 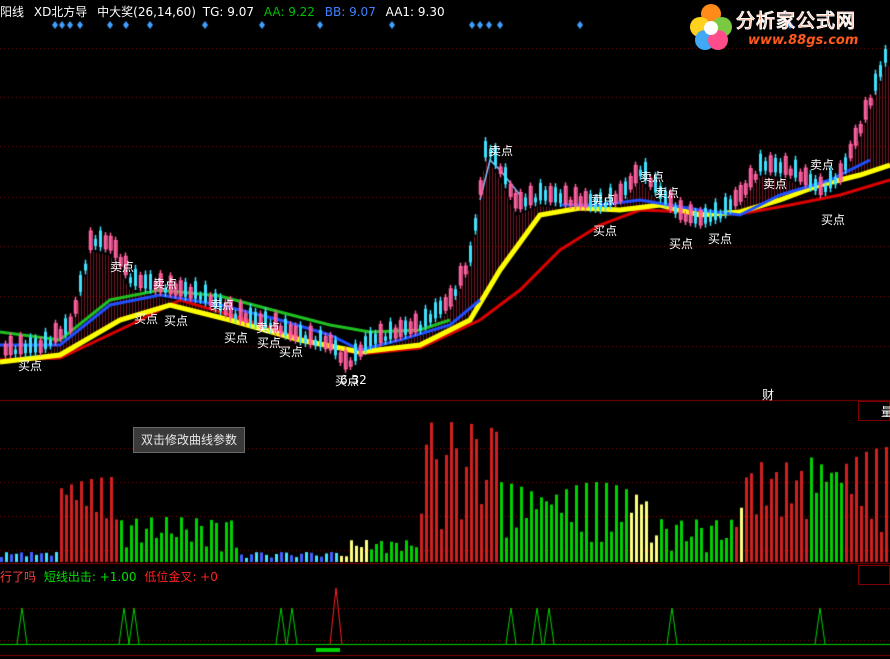 What do you see at coordinates (768, 394) in the screenshot?
I see `financial-report-marker: 财` at bounding box center [768, 394].